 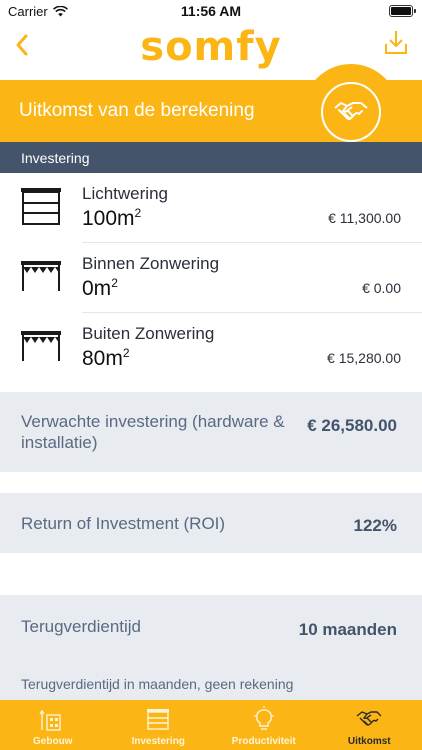 I want to click on tab-productiviteit: Productiviteit, so click(x=264, y=725).